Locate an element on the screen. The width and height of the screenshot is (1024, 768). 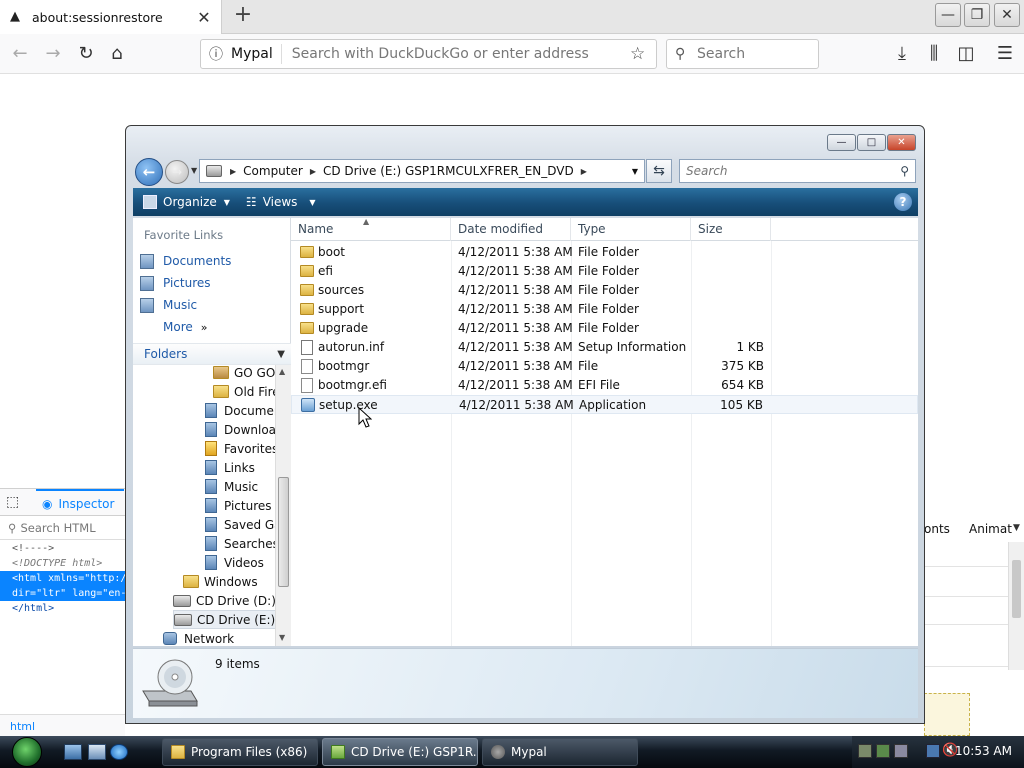
folders-header: Folders ▼ is located at coordinates (212, 354).